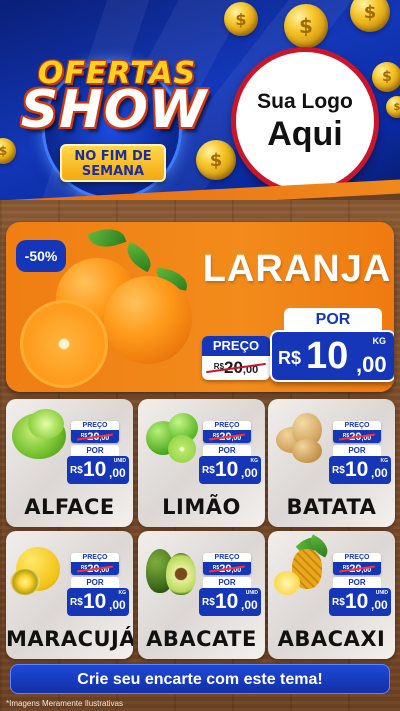 This screenshot has height=711, width=400. I want to click on passion-fruit-icon, so click(41, 571).